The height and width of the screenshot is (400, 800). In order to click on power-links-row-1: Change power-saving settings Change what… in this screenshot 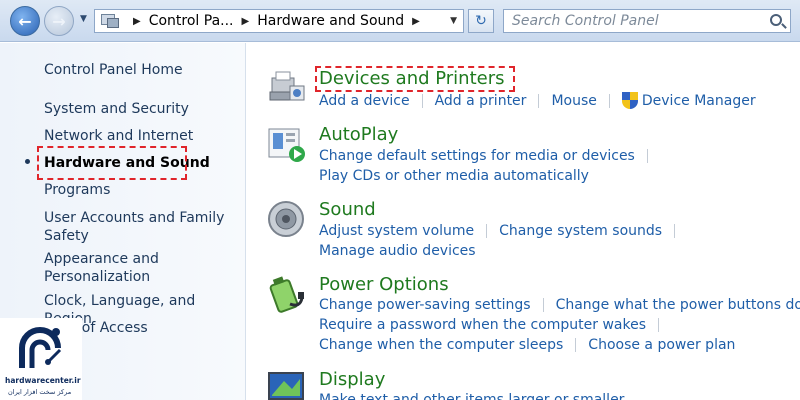, I will do `click(559, 305)`.